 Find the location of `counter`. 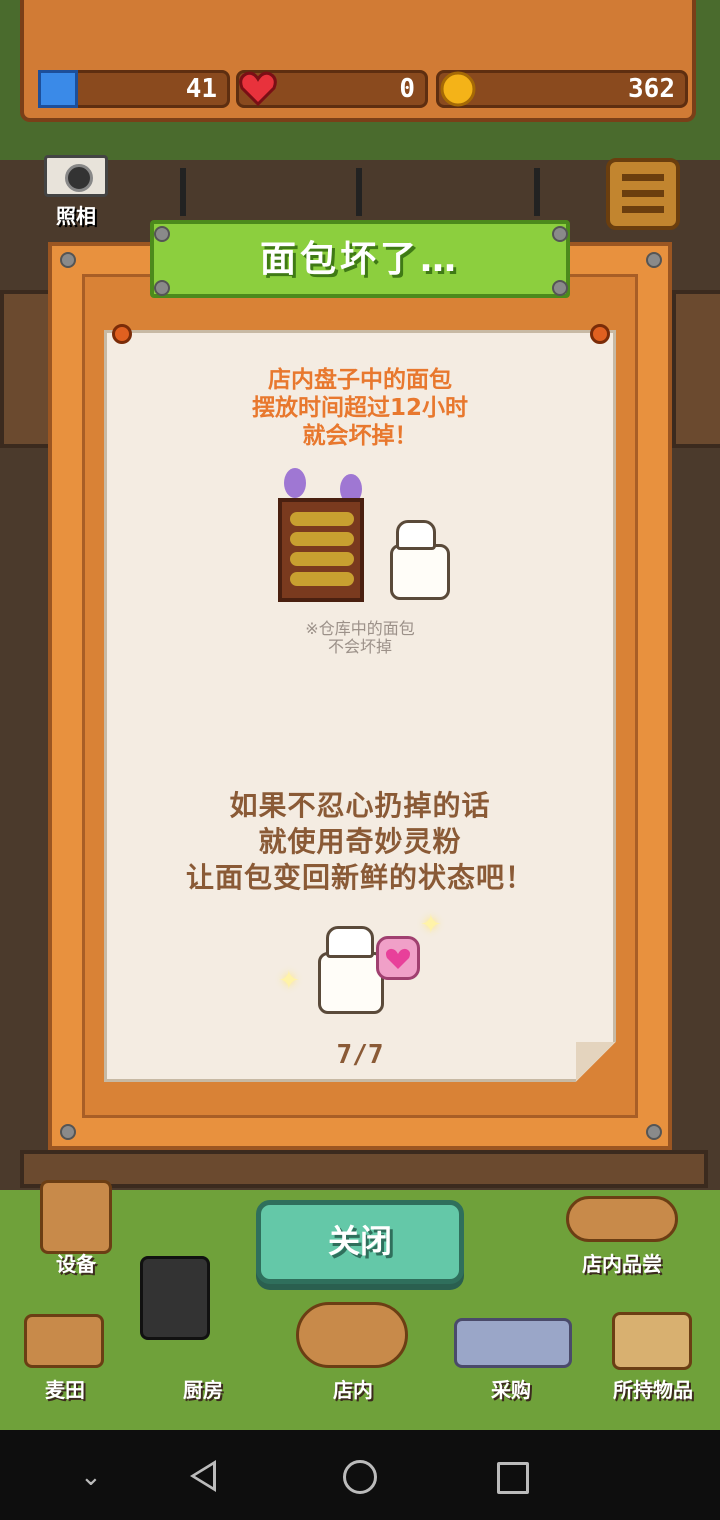

counter is located at coordinates (364, 1169).